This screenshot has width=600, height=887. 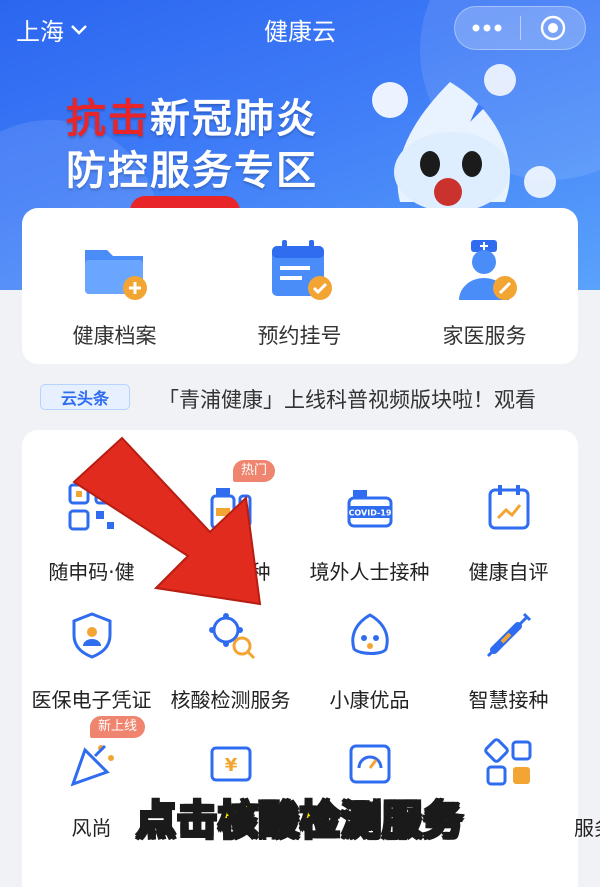 What do you see at coordinates (508, 507) in the screenshot?
I see `calendar-chart-icon` at bounding box center [508, 507].